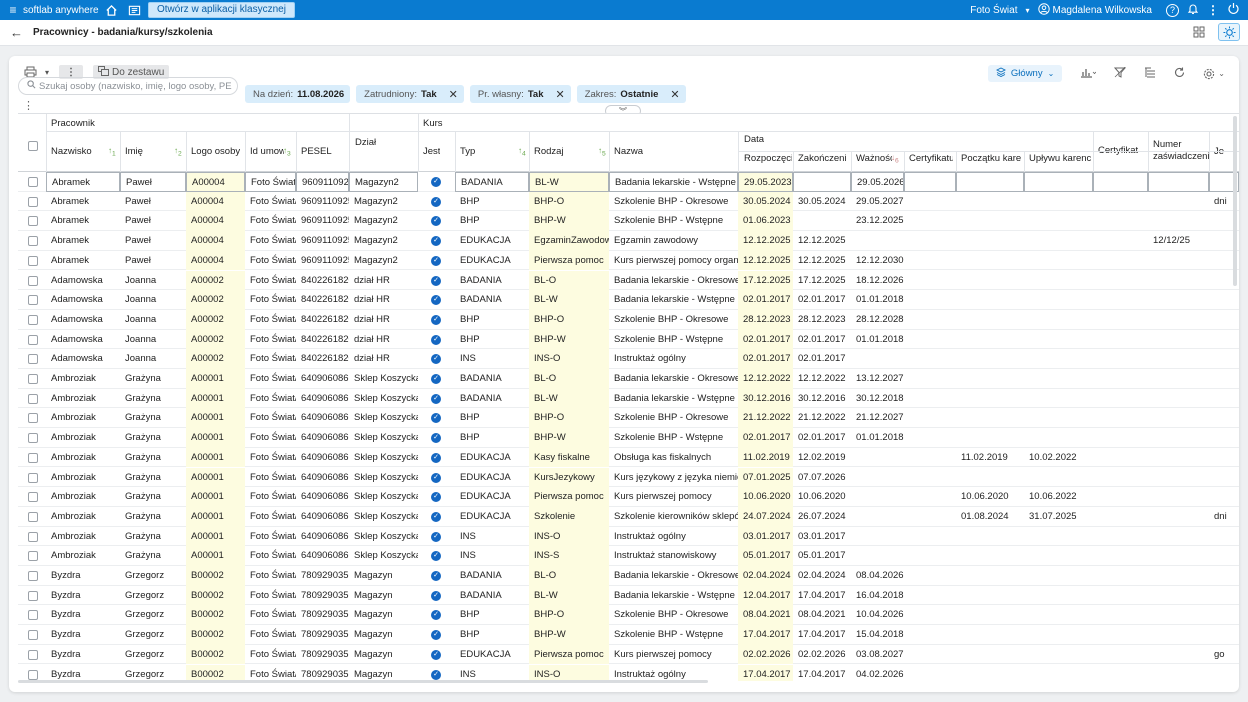  Describe the element at coordinates (877, 202) in the screenshot. I see `cell-waznosc: 29.05.2027` at that location.